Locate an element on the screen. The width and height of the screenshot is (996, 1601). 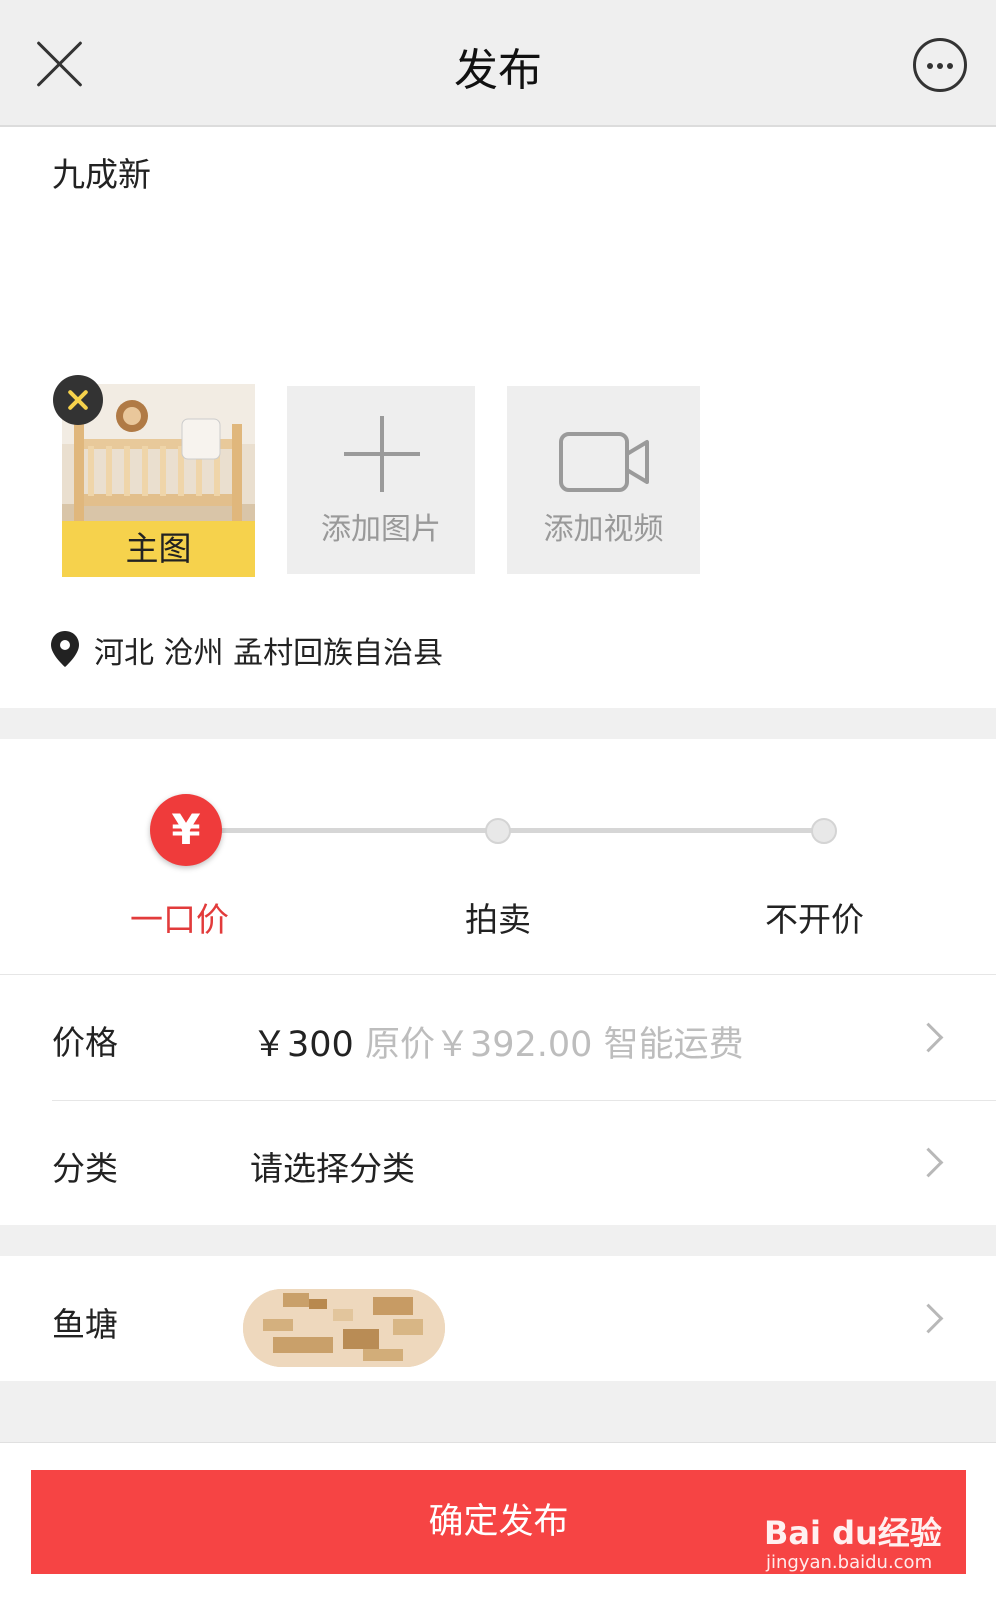
more-options-icon is located at coordinates (940, 65).